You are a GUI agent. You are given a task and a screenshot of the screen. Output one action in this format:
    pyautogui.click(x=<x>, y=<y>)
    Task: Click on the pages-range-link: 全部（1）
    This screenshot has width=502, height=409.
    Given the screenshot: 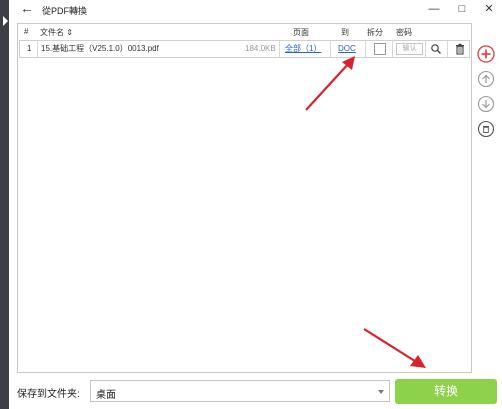 What is the action you would take?
    pyautogui.click(x=303, y=49)
    